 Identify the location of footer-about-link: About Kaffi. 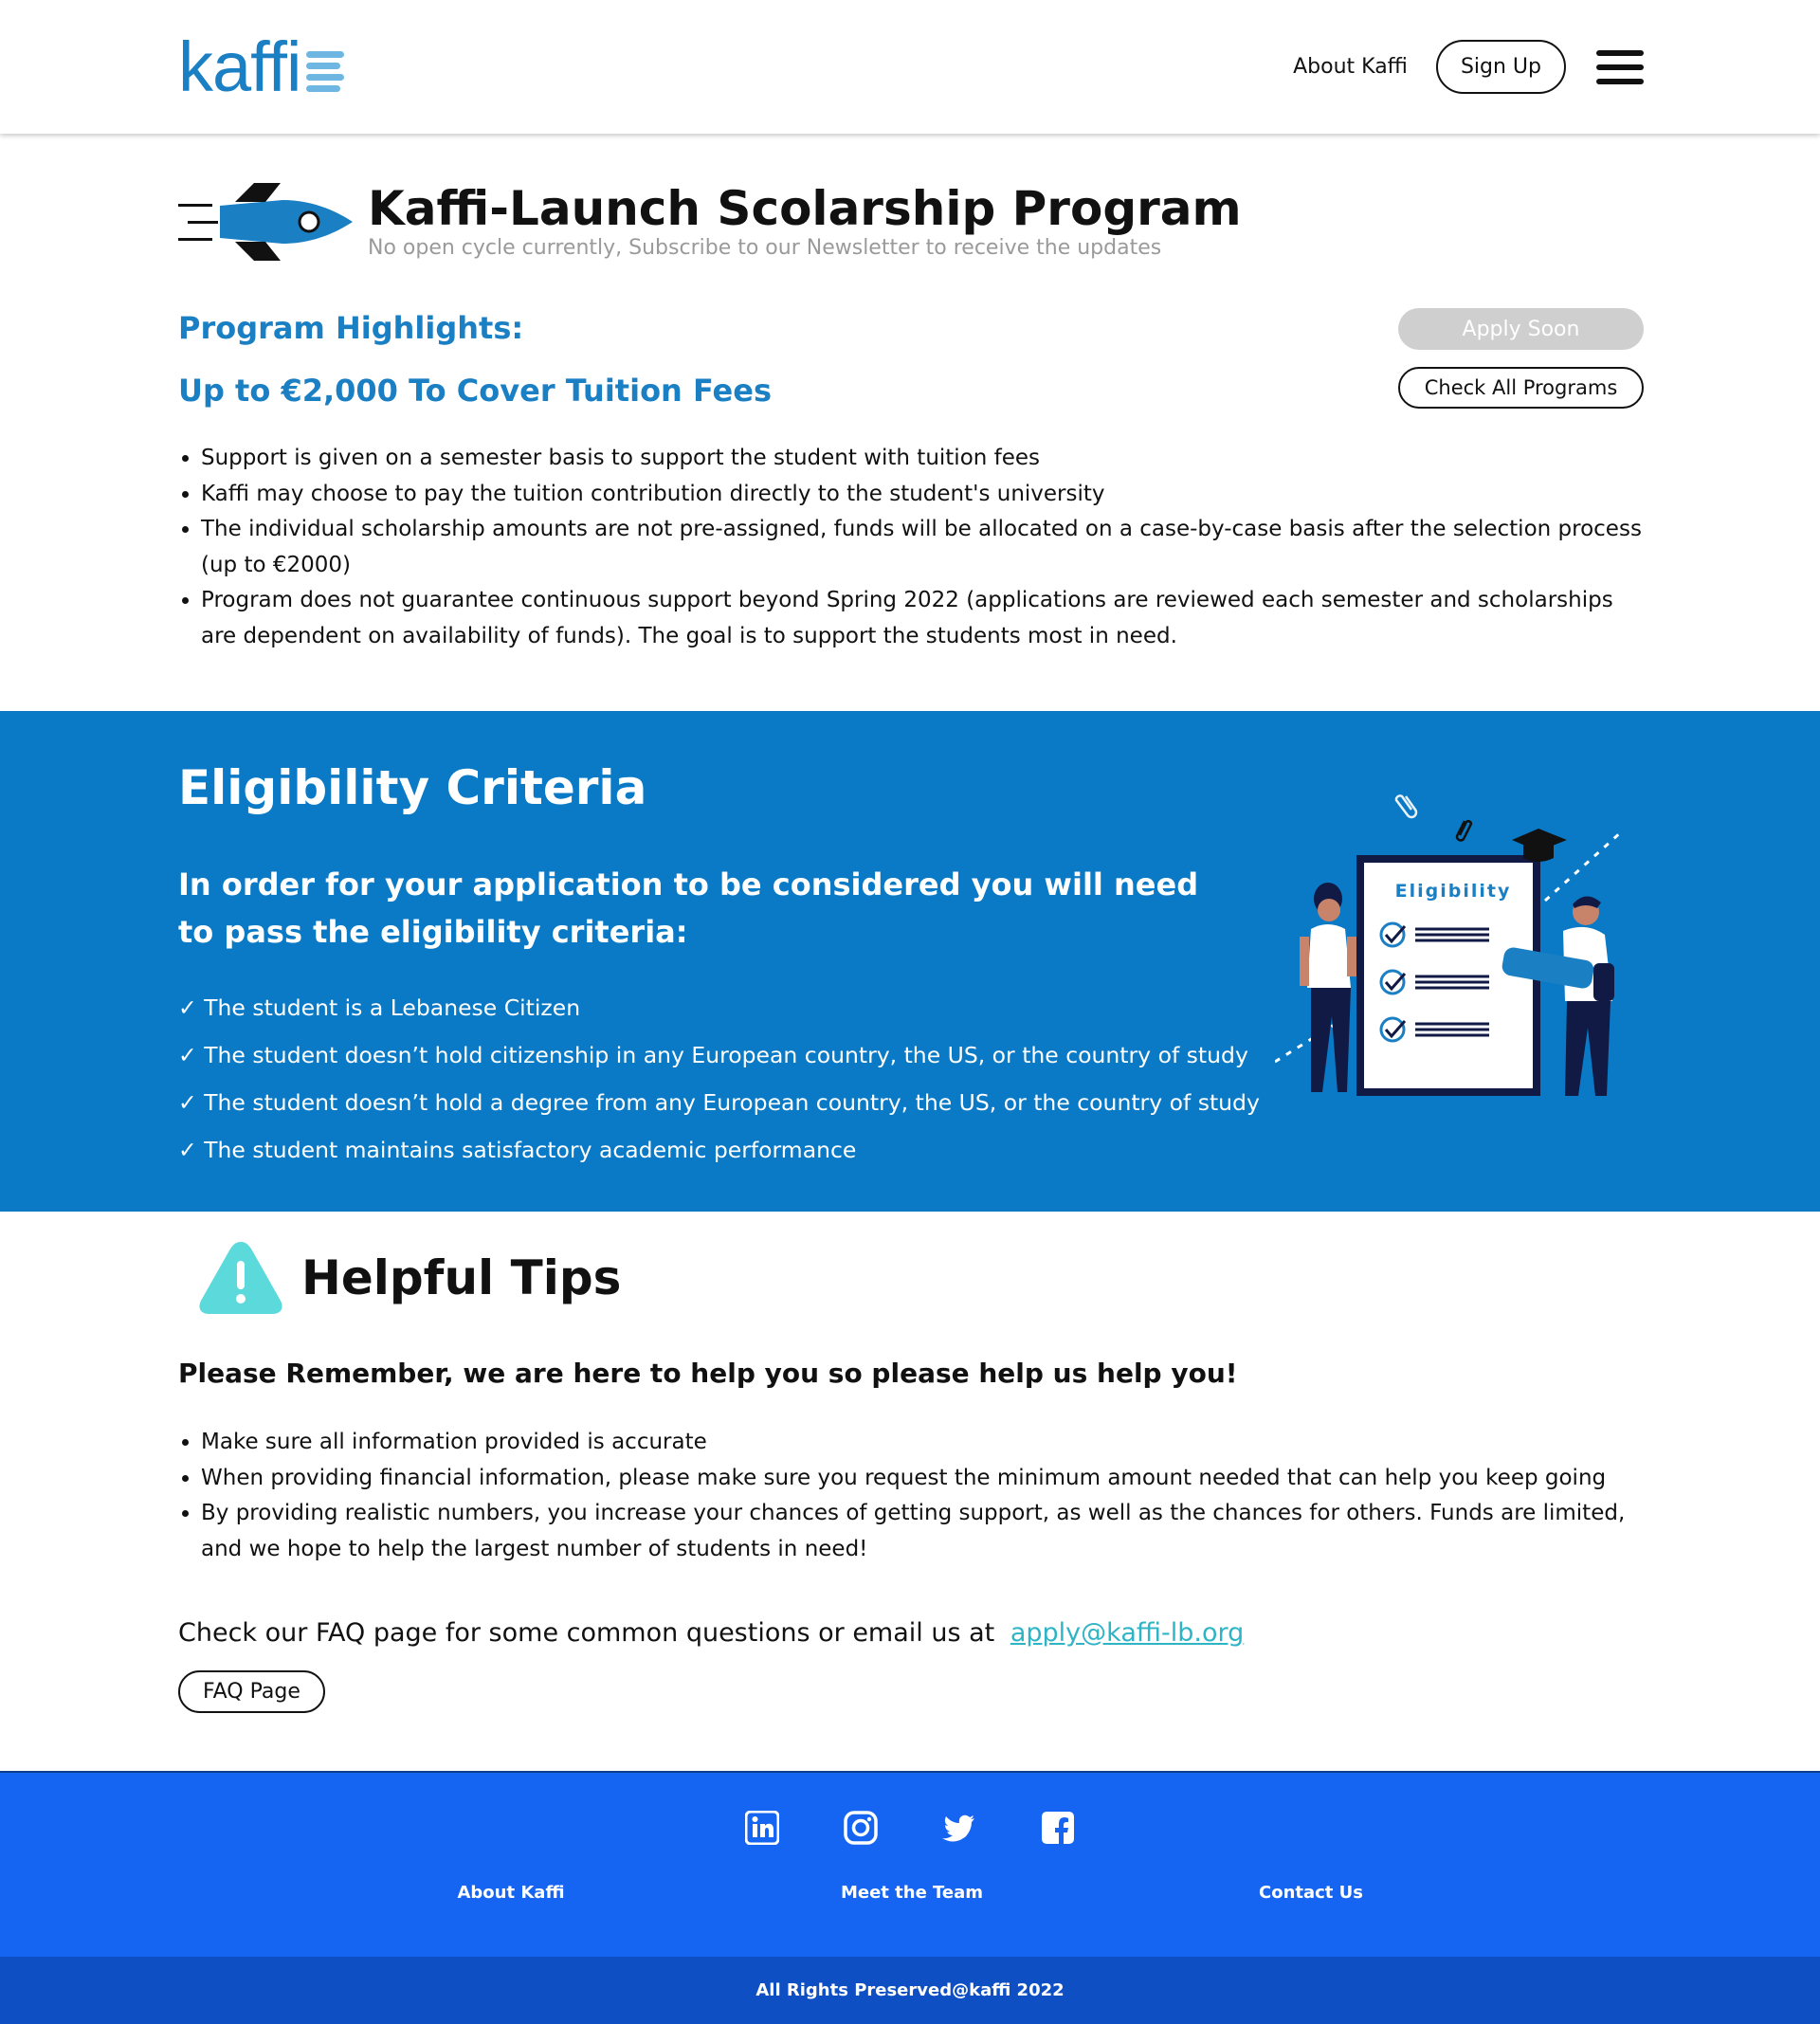
(510, 1893).